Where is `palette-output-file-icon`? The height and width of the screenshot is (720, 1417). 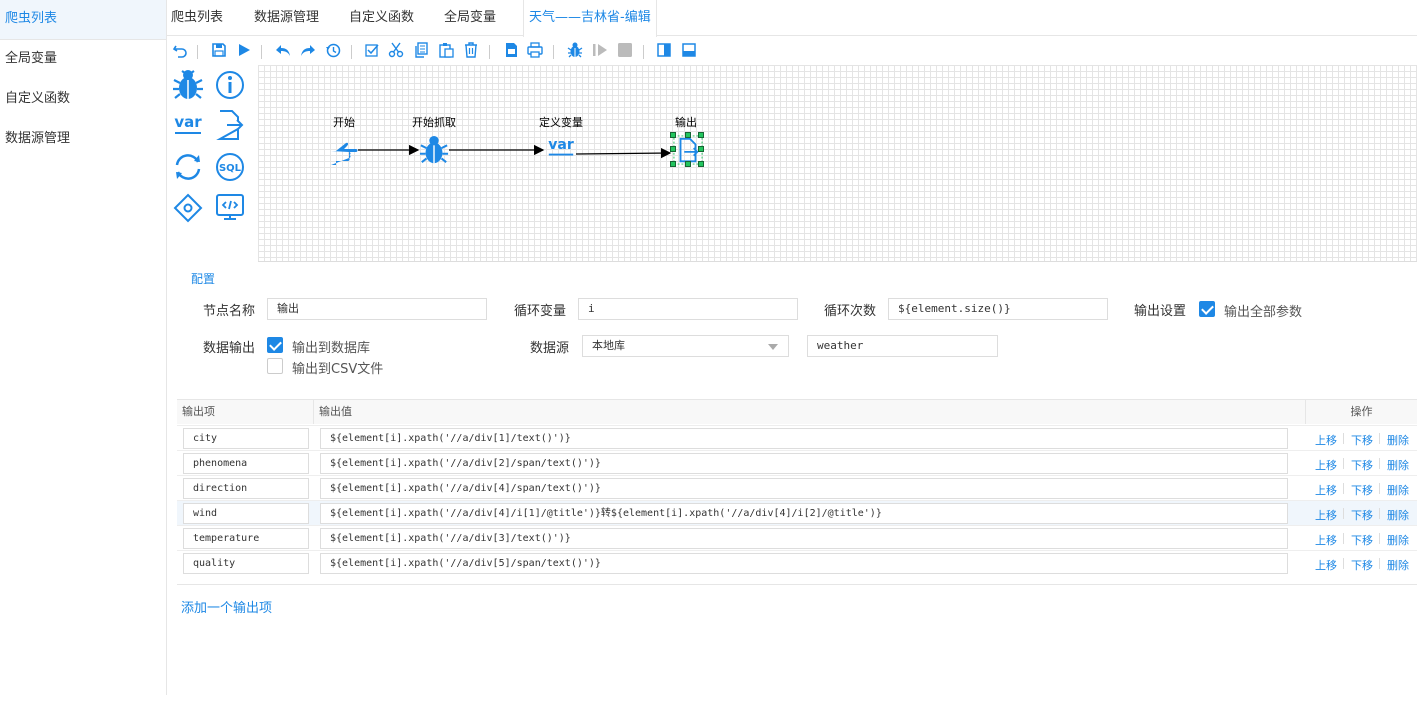 palette-output-file-icon is located at coordinates (230, 125).